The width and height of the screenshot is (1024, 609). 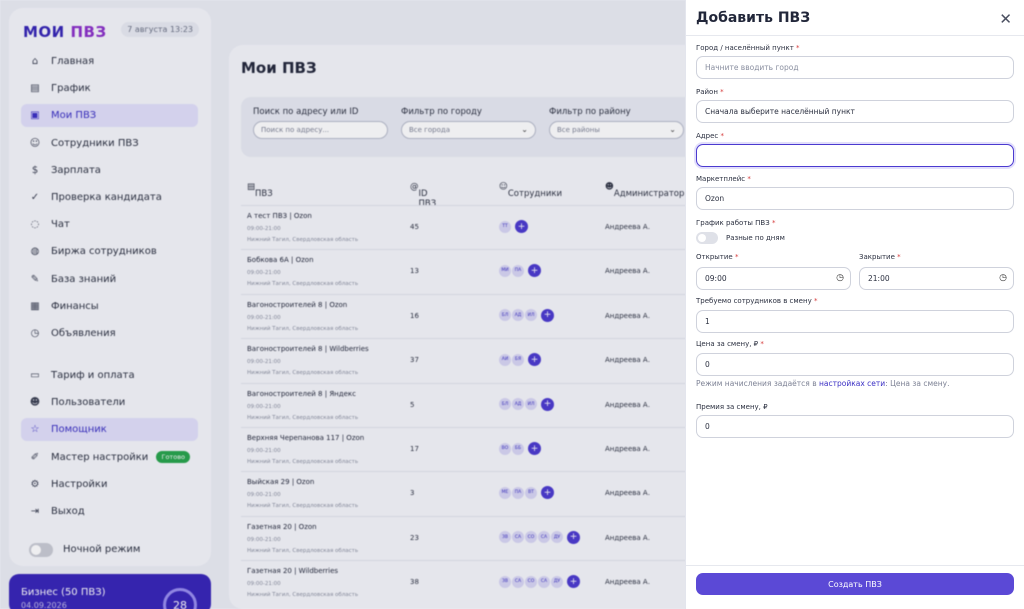 What do you see at coordinates (732, 407) in the screenshot?
I see `bonus-field-label: Премия за смену, ₽` at bounding box center [732, 407].